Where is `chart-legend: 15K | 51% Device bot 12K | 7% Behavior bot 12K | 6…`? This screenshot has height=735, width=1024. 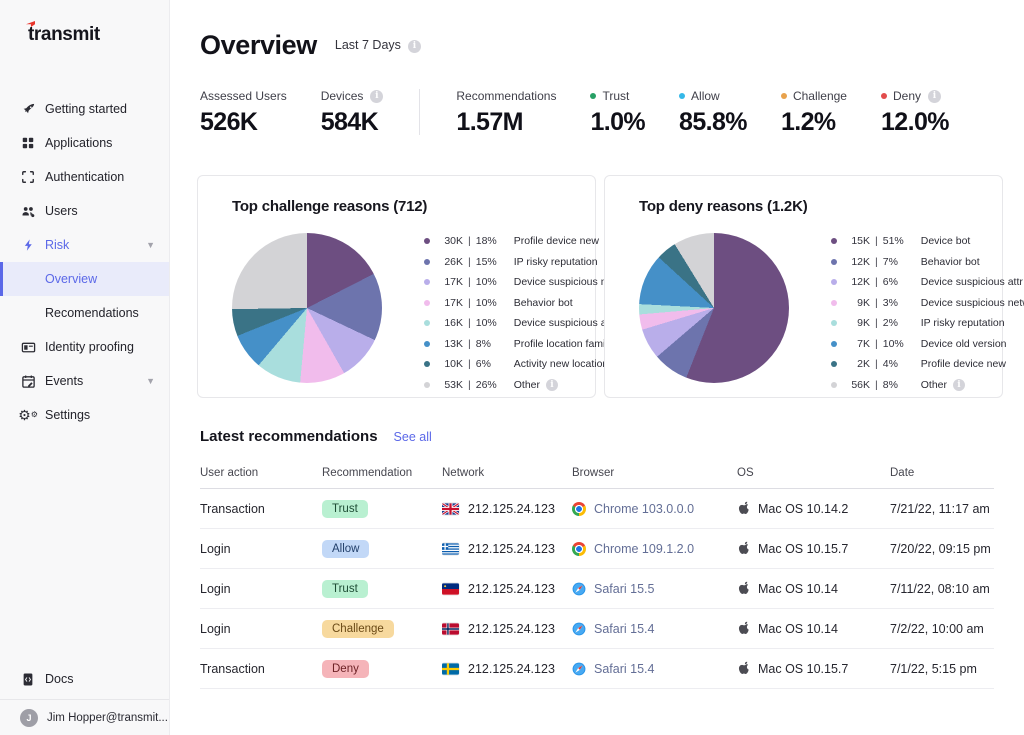
chart-legend: 15K | 51% Device bot 12K | 7% Behavior bot 12K | 6… is located at coordinates (927, 313).